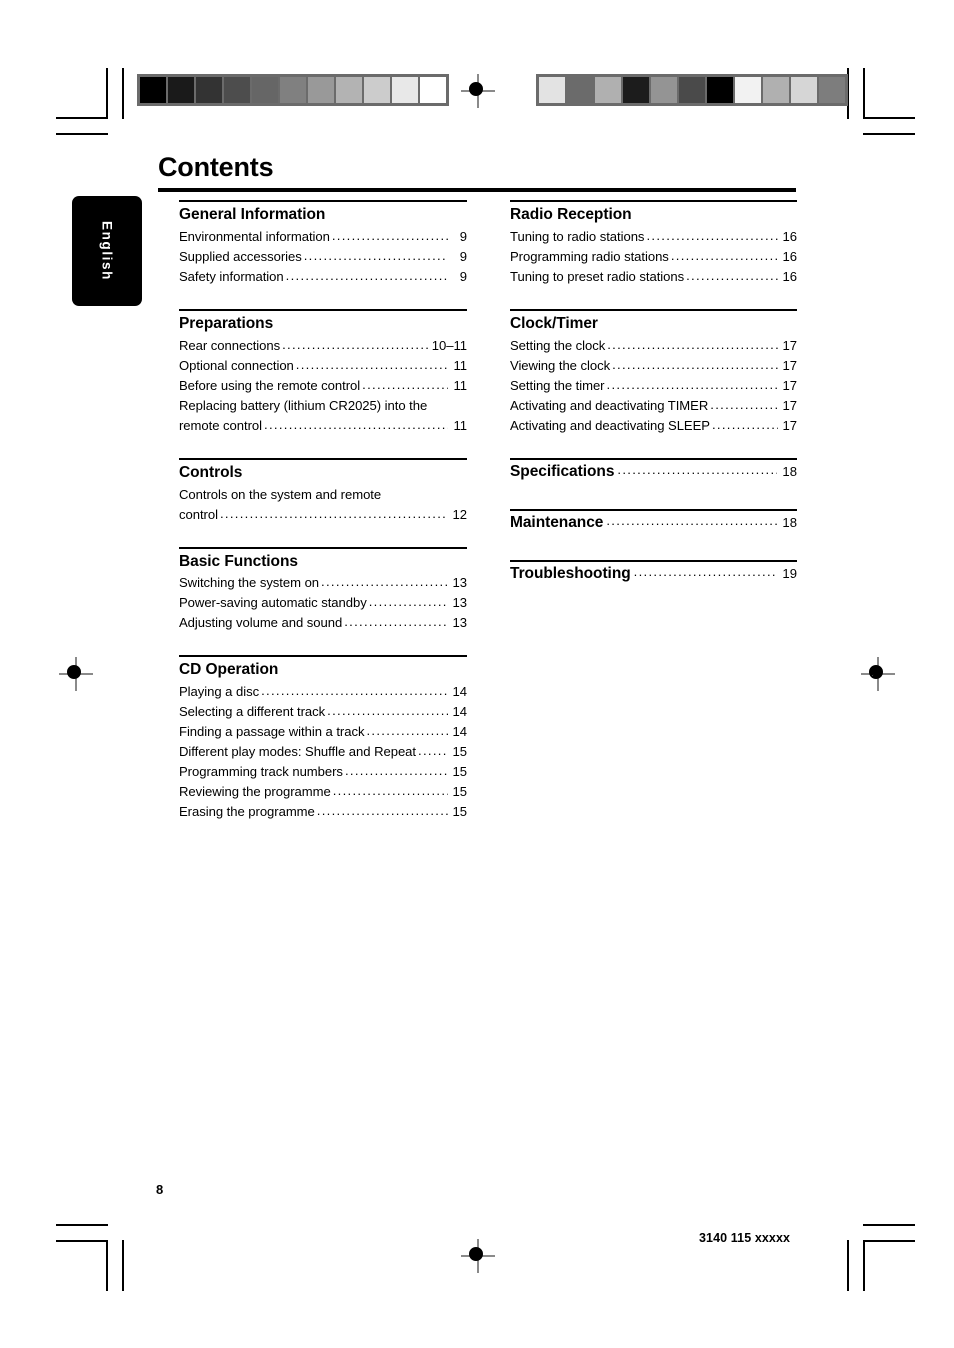 The image size is (954, 1348). I want to click on toc-page-number: 10–11, so click(449, 345).